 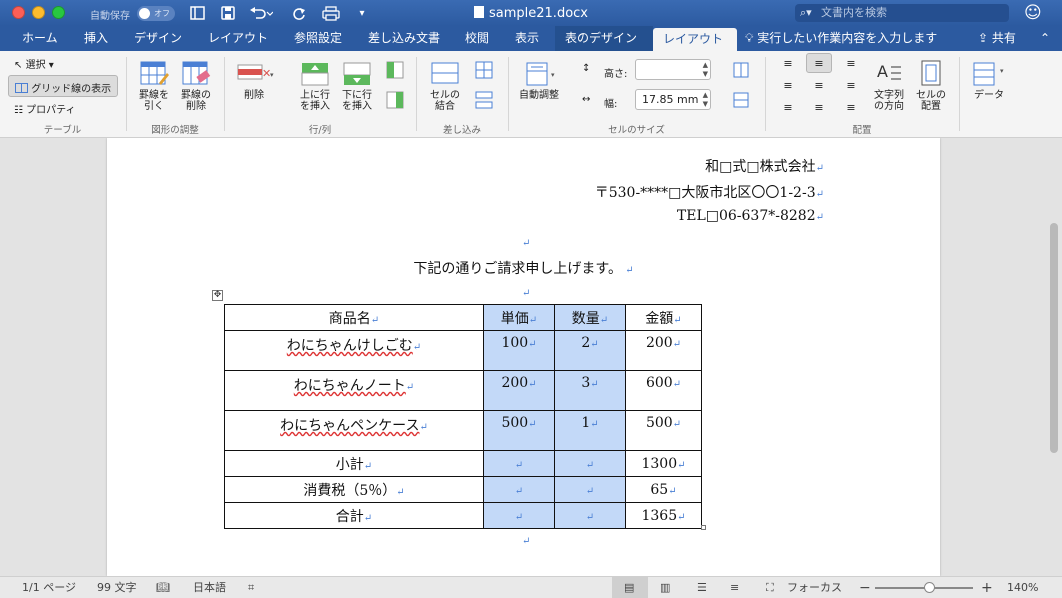 What do you see at coordinates (350, 426) in the screenshot?
I see `product-name: わにちゃんペンケース` at bounding box center [350, 426].